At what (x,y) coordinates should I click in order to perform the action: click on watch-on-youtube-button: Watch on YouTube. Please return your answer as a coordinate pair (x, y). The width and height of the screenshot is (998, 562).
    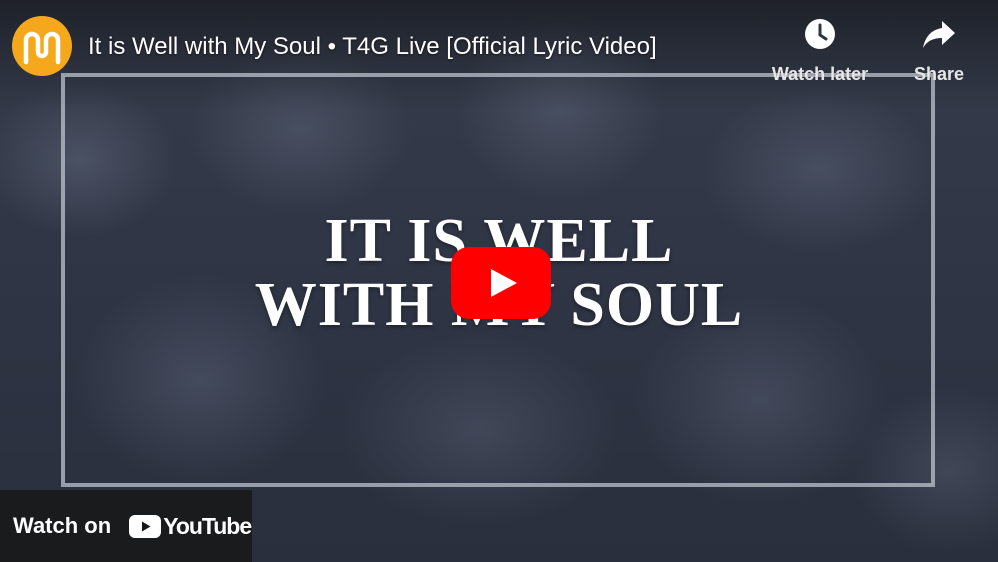
    Looking at the image, I should click on (126, 526).